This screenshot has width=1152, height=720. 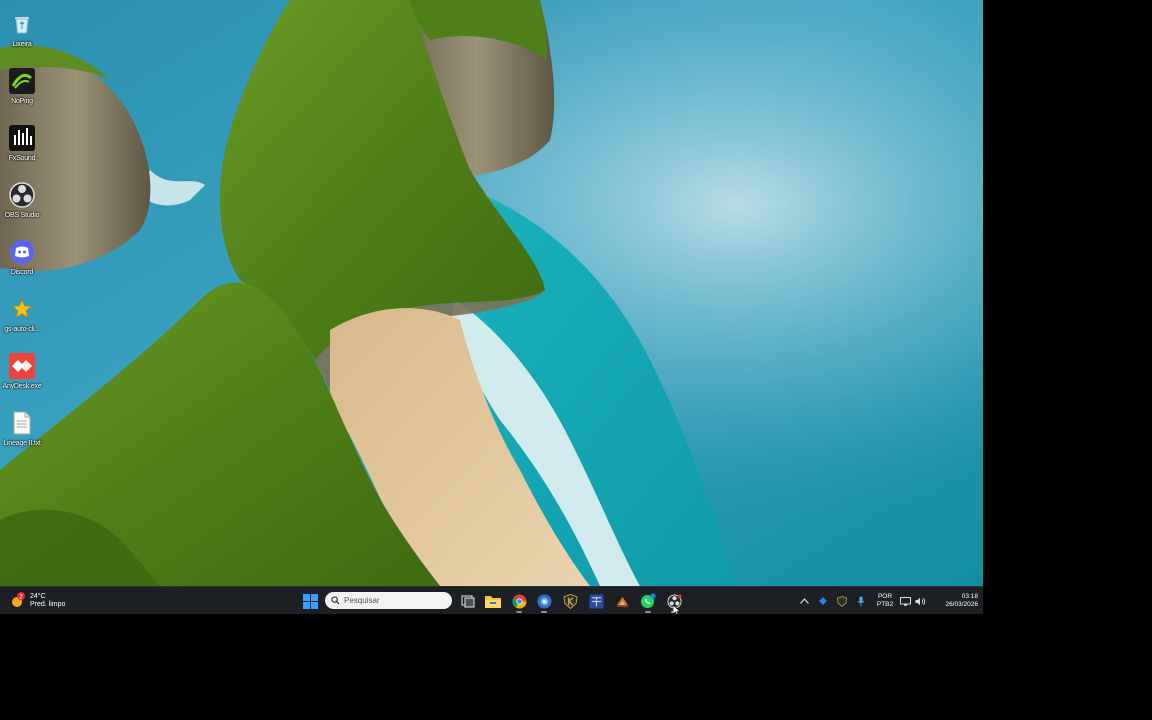 I want to click on file-explorer-icon, so click(x=493, y=602).